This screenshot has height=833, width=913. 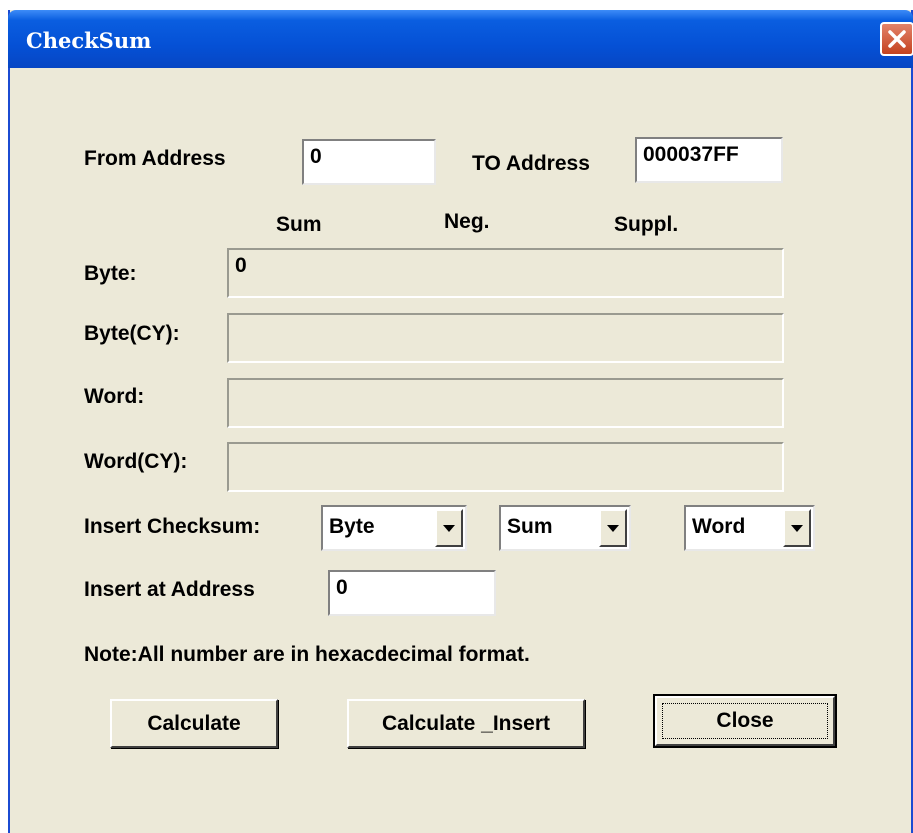 I want to click on calculate-button: Calculate, so click(x=194, y=723).